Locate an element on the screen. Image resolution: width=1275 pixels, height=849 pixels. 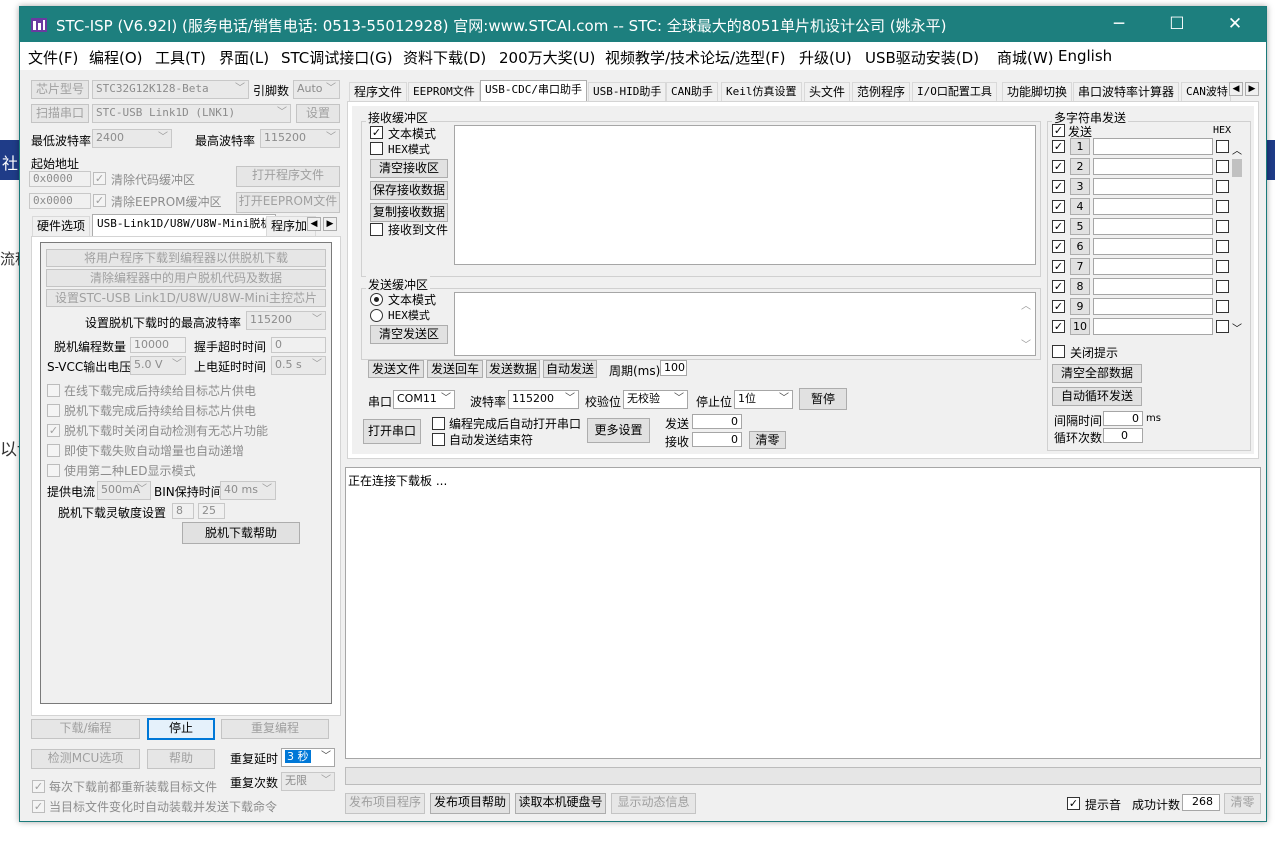
download-program-button: 下载/编程 is located at coordinates (85, 729).